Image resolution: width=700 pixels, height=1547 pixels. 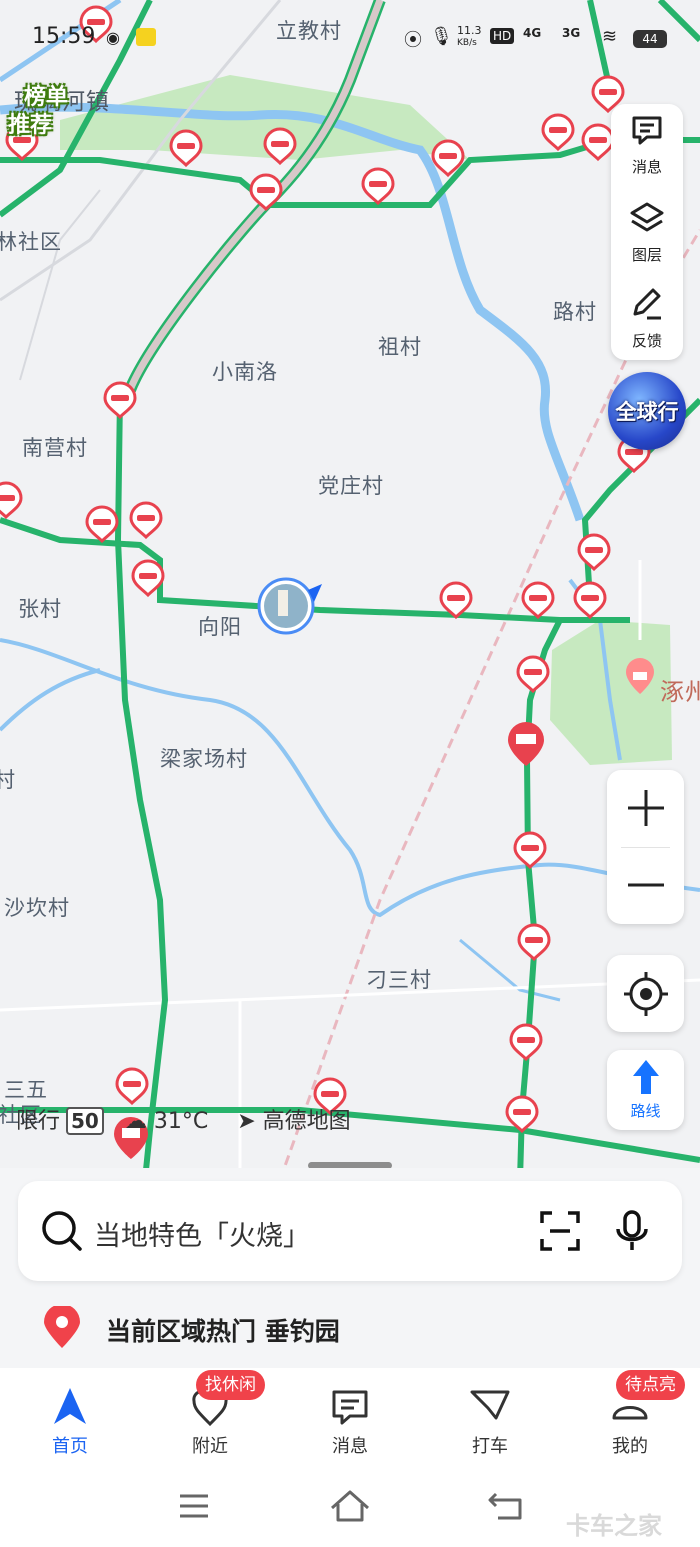 What do you see at coordinates (506, 1506) in the screenshot?
I see `back-nav-icon` at bounding box center [506, 1506].